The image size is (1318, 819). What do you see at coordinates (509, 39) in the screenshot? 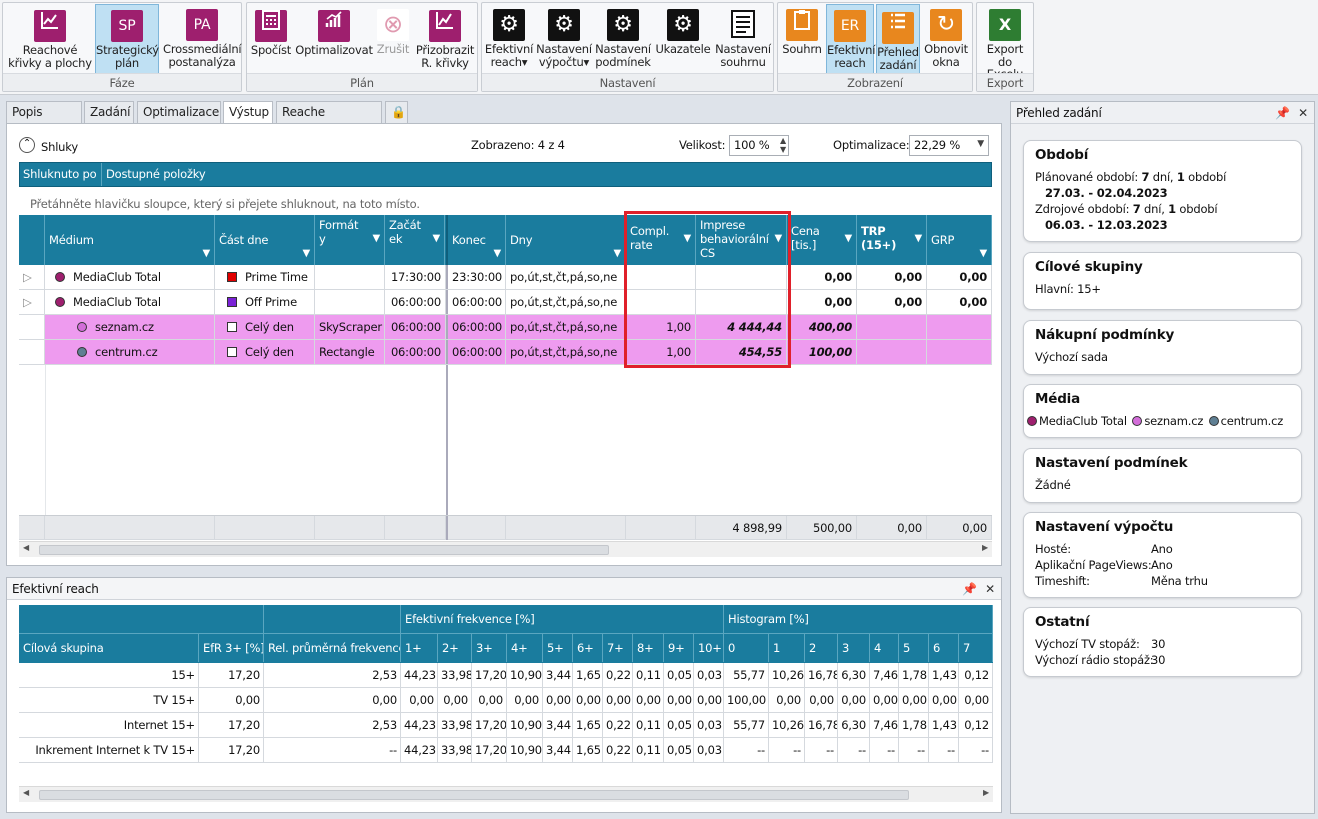
I see `efektivni-reach-menu: ⚙ Efektivní reach▾` at bounding box center [509, 39].